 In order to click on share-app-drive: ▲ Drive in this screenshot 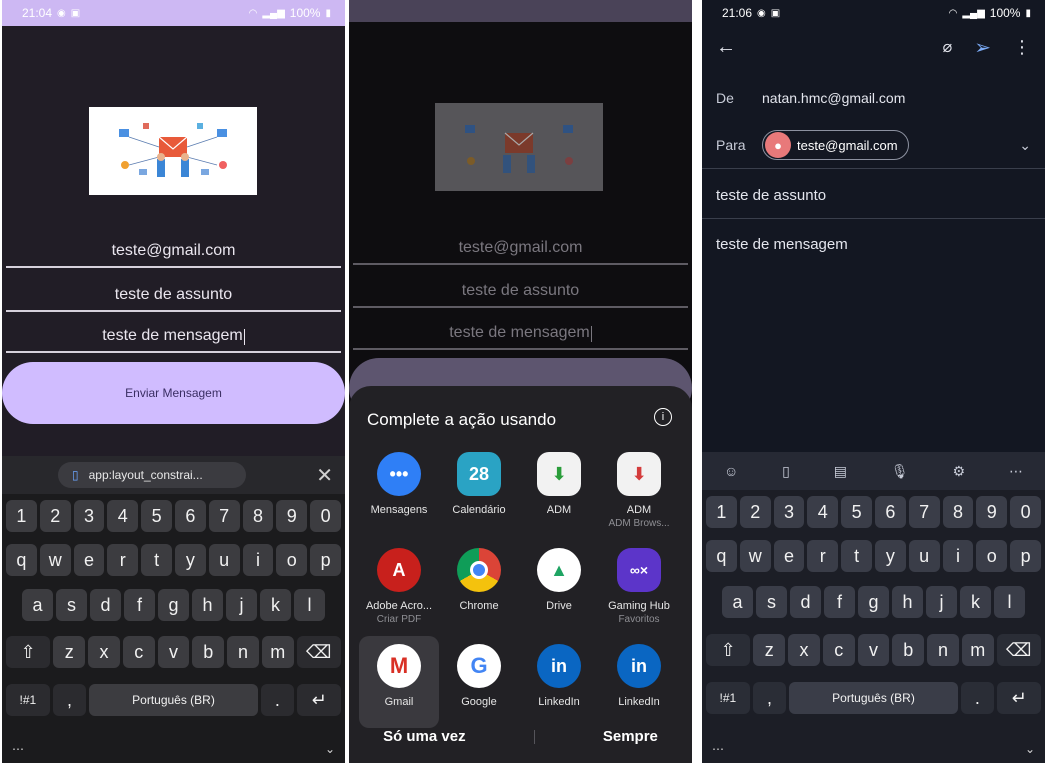, I will do `click(559, 580)`.